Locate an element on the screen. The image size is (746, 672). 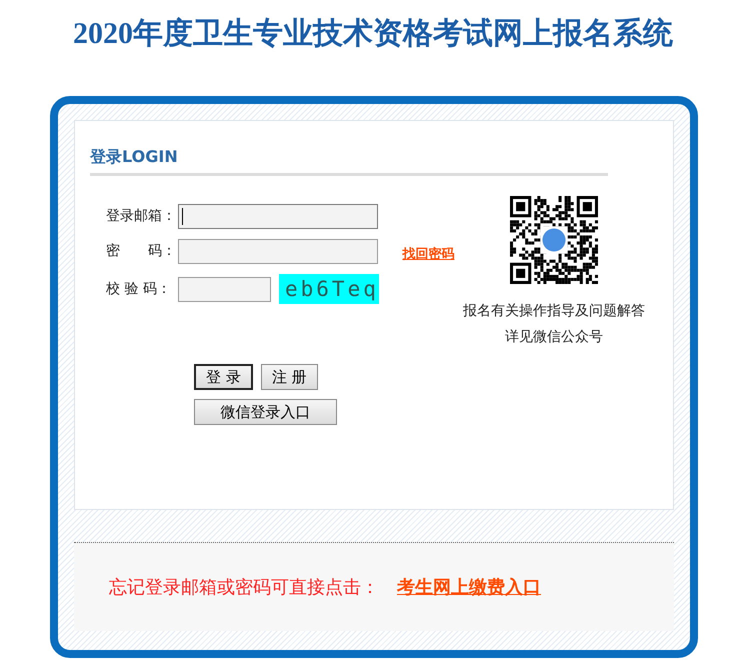
field-label: 密 码： is located at coordinates (141, 251).